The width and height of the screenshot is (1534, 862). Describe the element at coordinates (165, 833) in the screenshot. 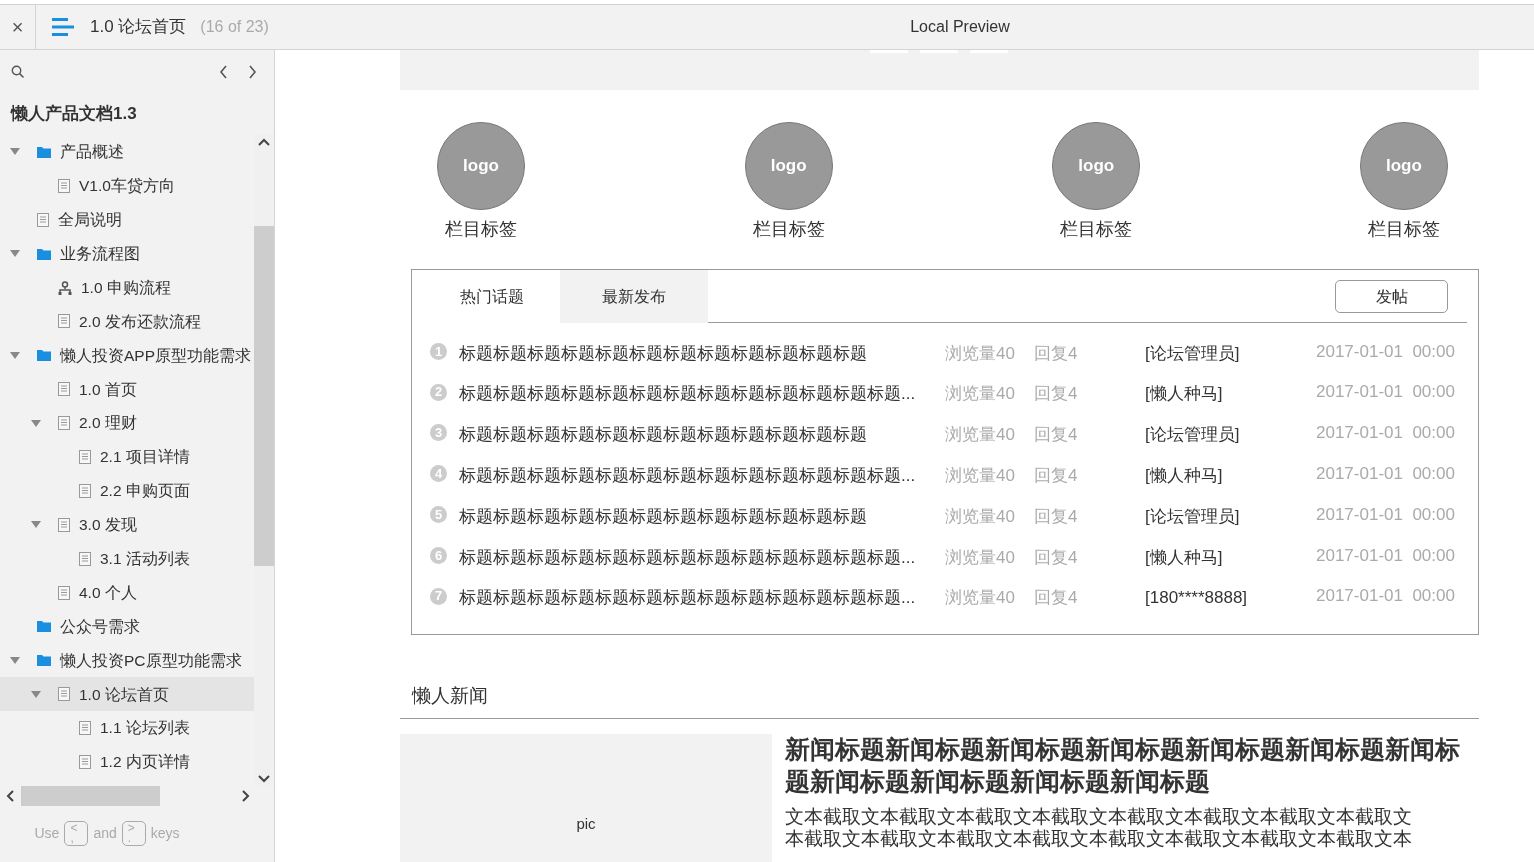

I see `keyboard-hint: keys` at that location.